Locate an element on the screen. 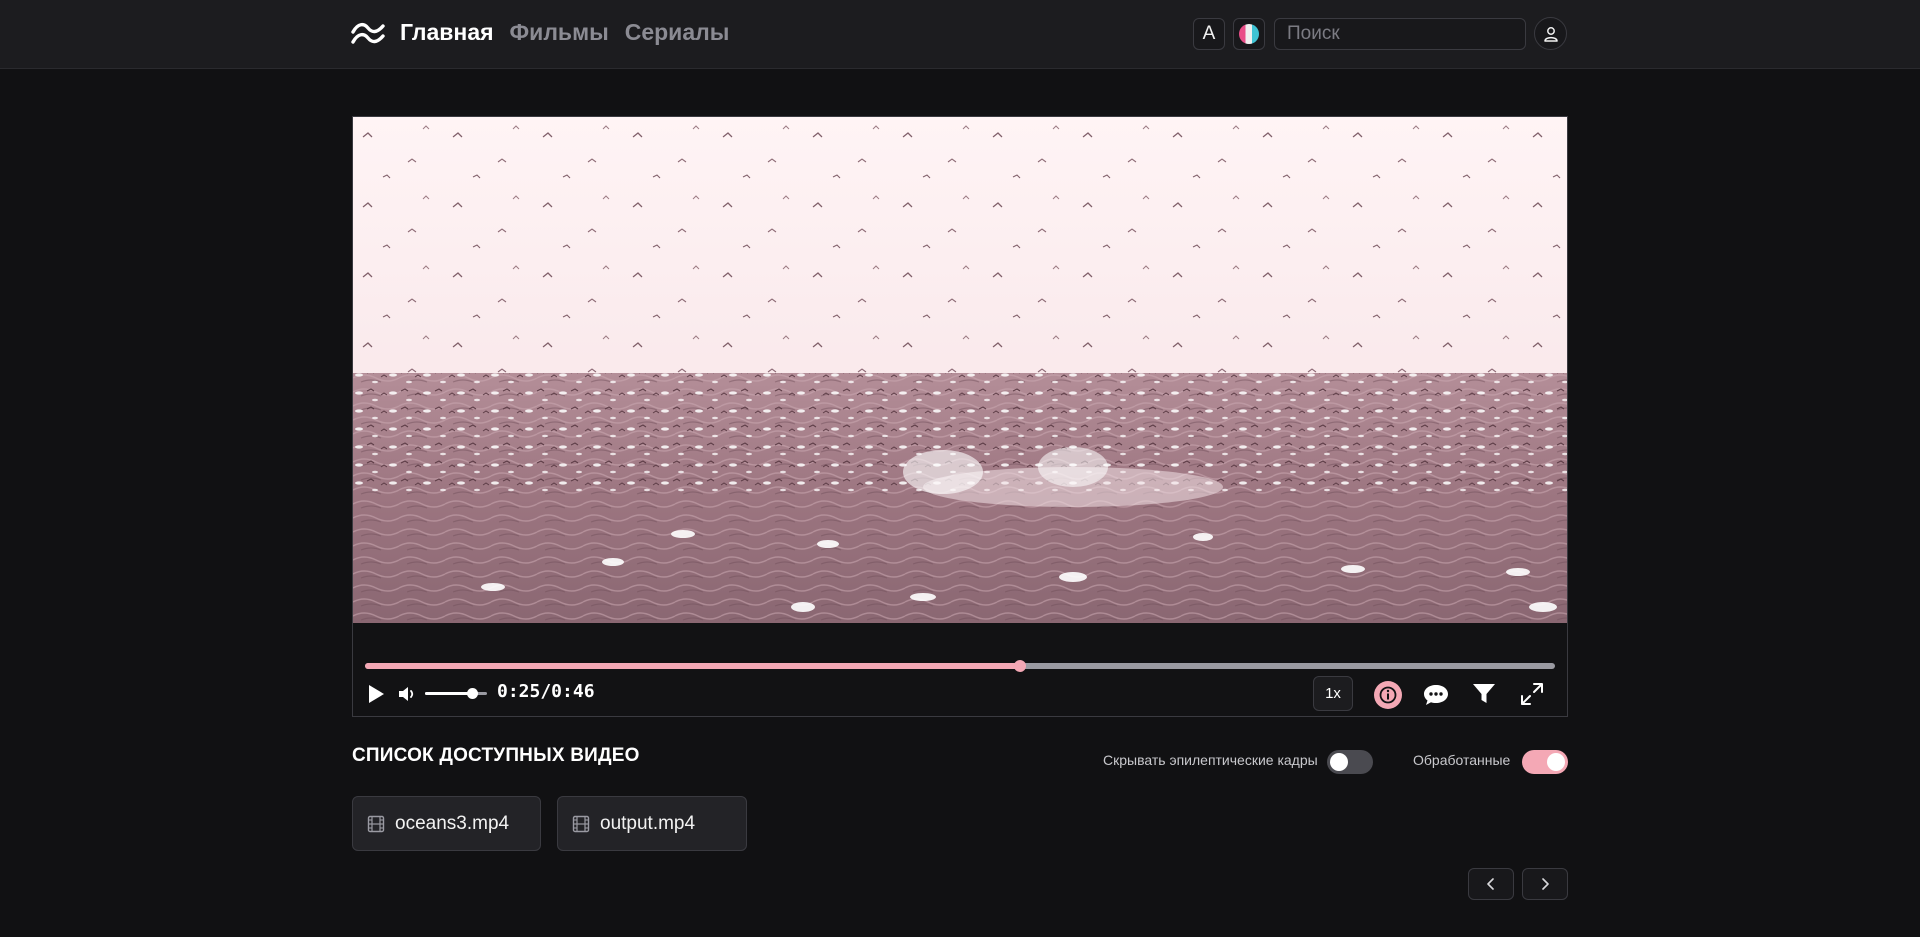 This screenshot has height=937, width=1920. processed-label: Обработанные is located at coordinates (1462, 760).